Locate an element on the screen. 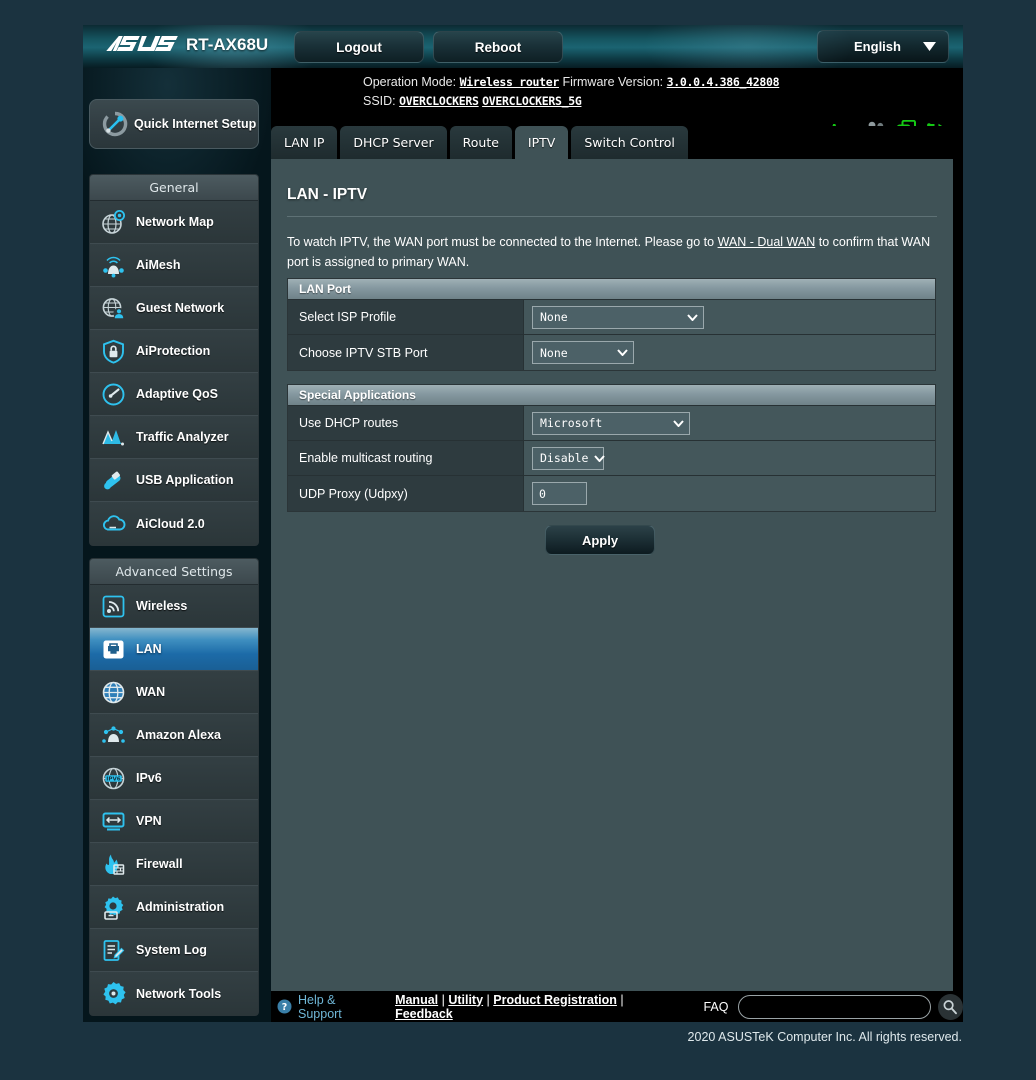 The height and width of the screenshot is (1080, 1036). ssid-value-5ghz: OVERCLOCKERS_5G is located at coordinates (532, 101).